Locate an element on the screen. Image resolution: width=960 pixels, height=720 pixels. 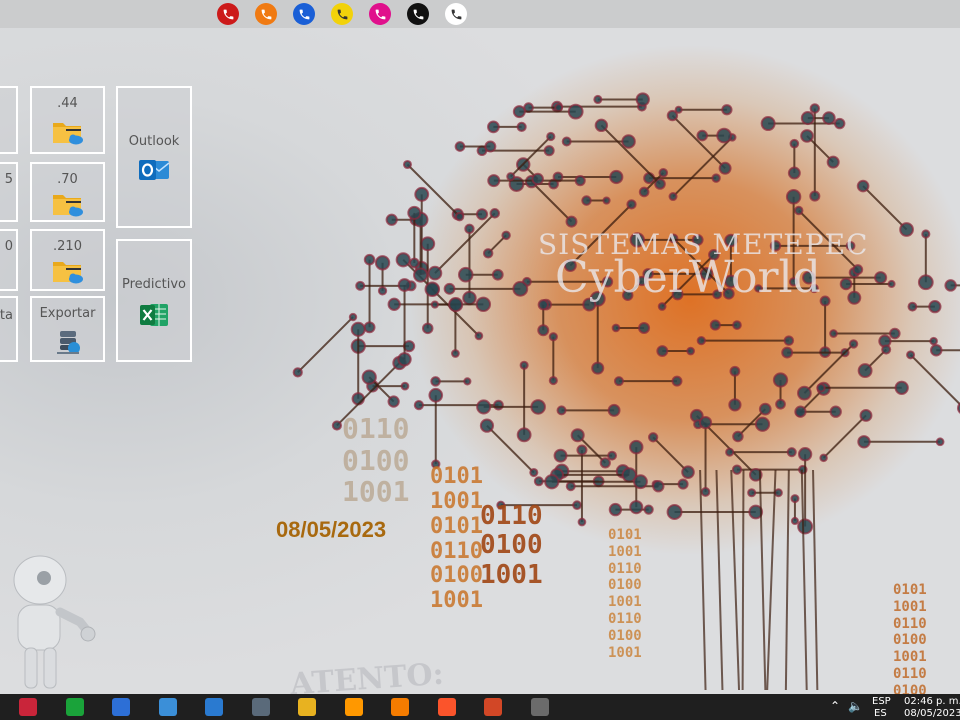
robot-figure is located at coordinates (54, 622).